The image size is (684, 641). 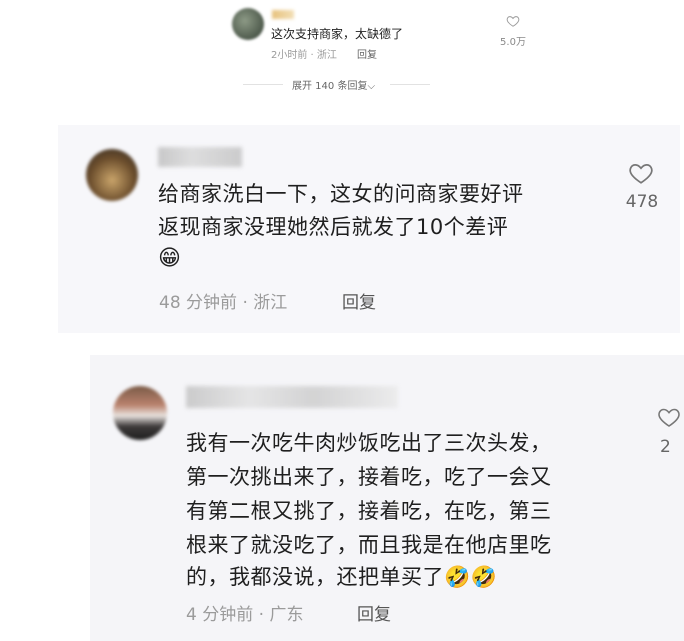 I want to click on comment-text-line: 给商家洗白一下，这女的问商家要好评, so click(x=341, y=194).